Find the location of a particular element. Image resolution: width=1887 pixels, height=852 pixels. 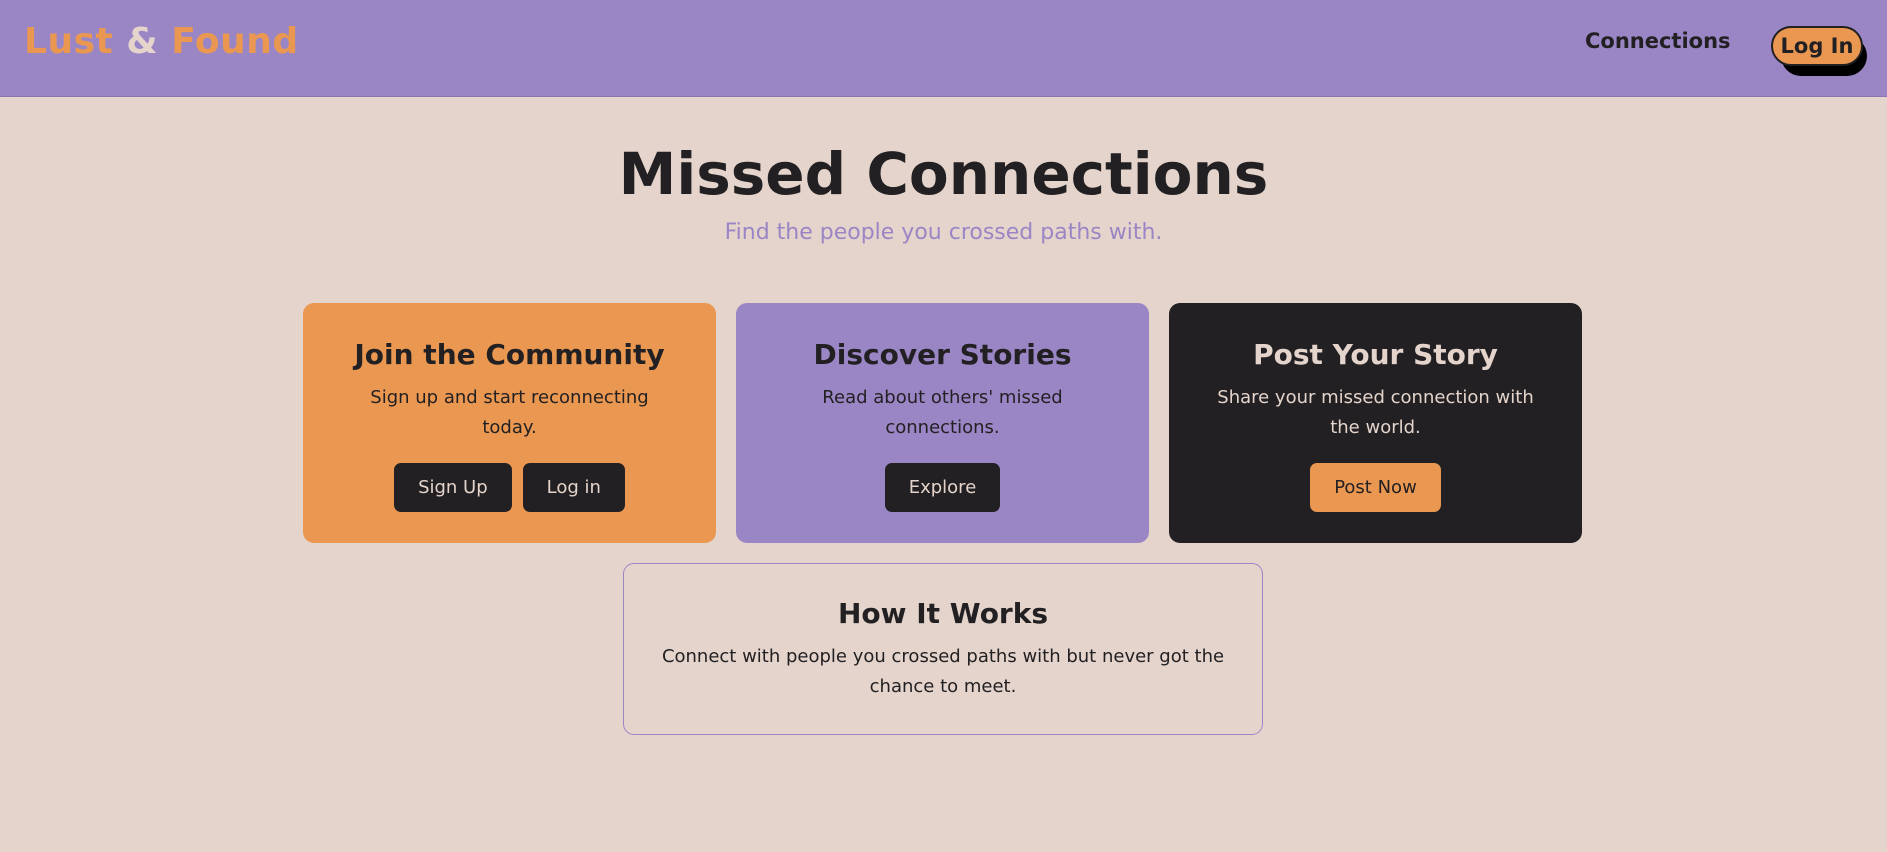

page-title: Missed Connections is located at coordinates (943, 174).